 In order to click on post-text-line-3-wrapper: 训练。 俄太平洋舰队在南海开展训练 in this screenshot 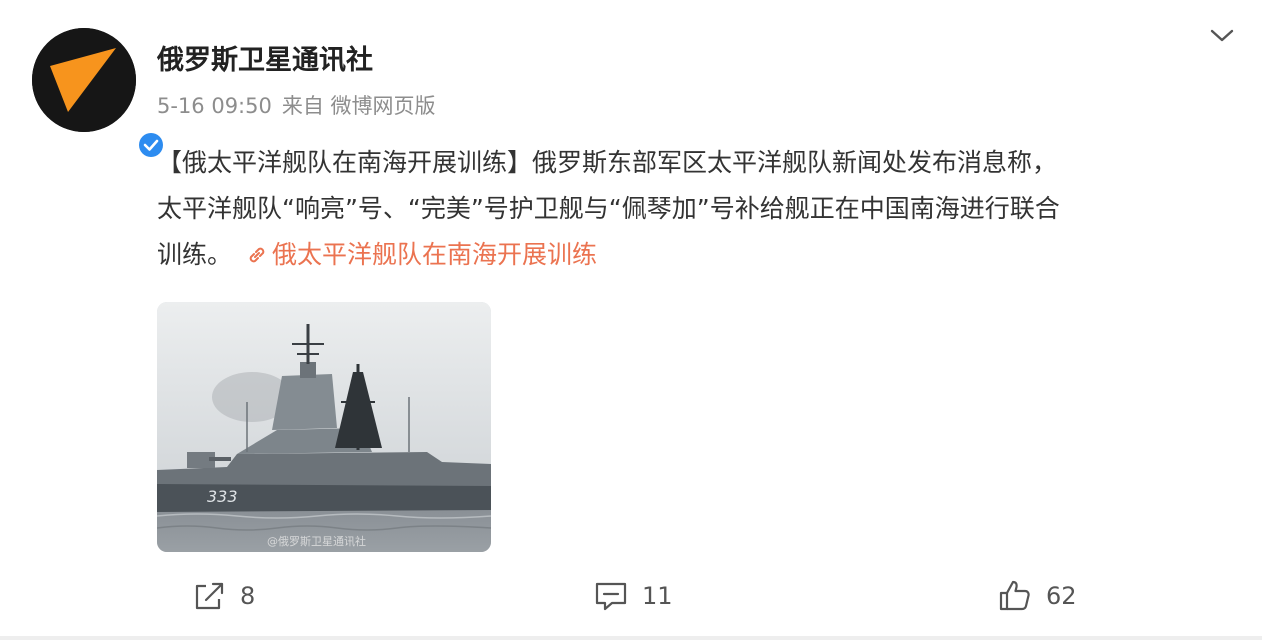, I will do `click(697, 255)`.